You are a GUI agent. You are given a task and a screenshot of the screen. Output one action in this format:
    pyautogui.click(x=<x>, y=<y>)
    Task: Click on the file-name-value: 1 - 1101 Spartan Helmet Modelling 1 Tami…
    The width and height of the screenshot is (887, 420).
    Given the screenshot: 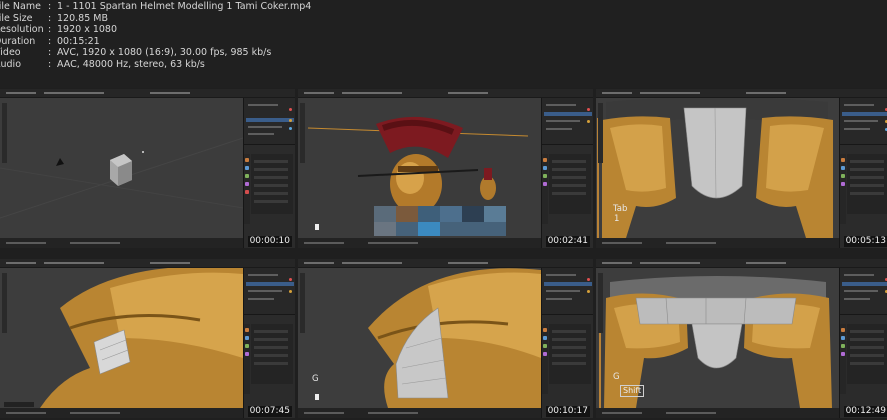 What is the action you would take?
    pyautogui.click(x=184, y=6)
    